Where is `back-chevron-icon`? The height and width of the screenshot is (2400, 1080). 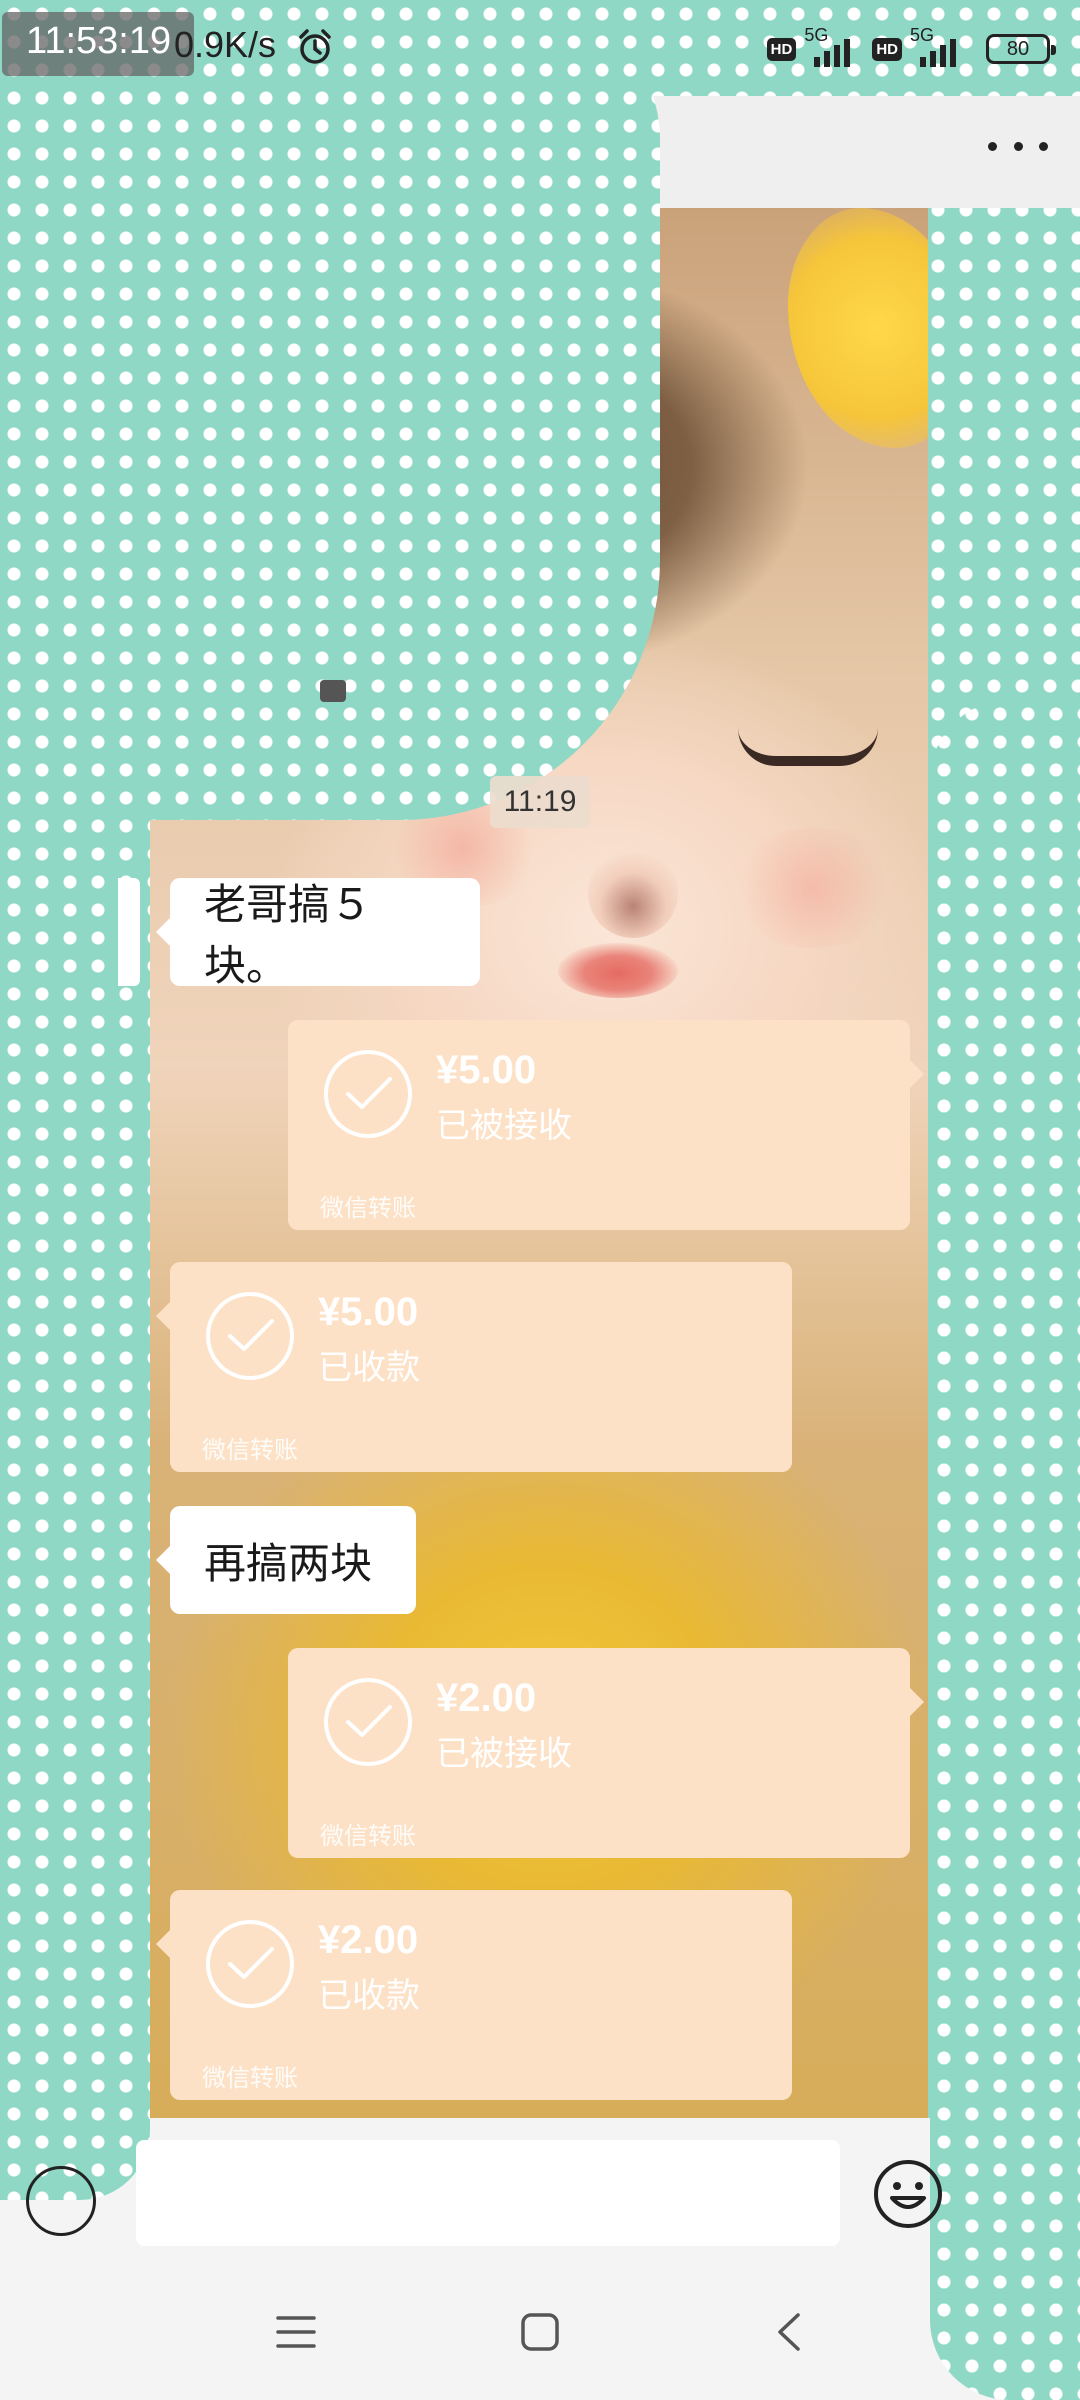 back-chevron-icon is located at coordinates (790, 2332).